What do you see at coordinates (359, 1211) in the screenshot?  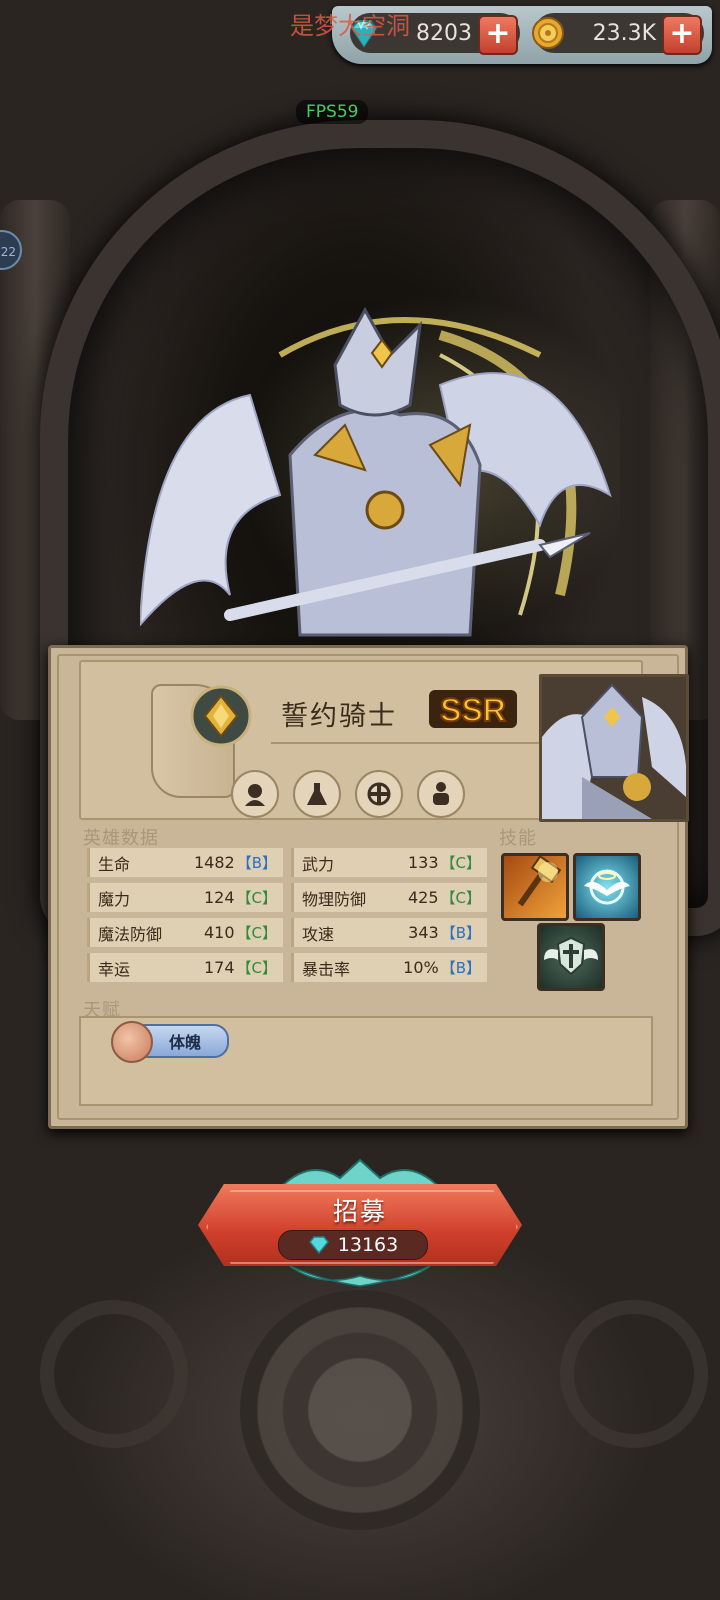 I see `recruit-button-label: 招募` at bounding box center [359, 1211].